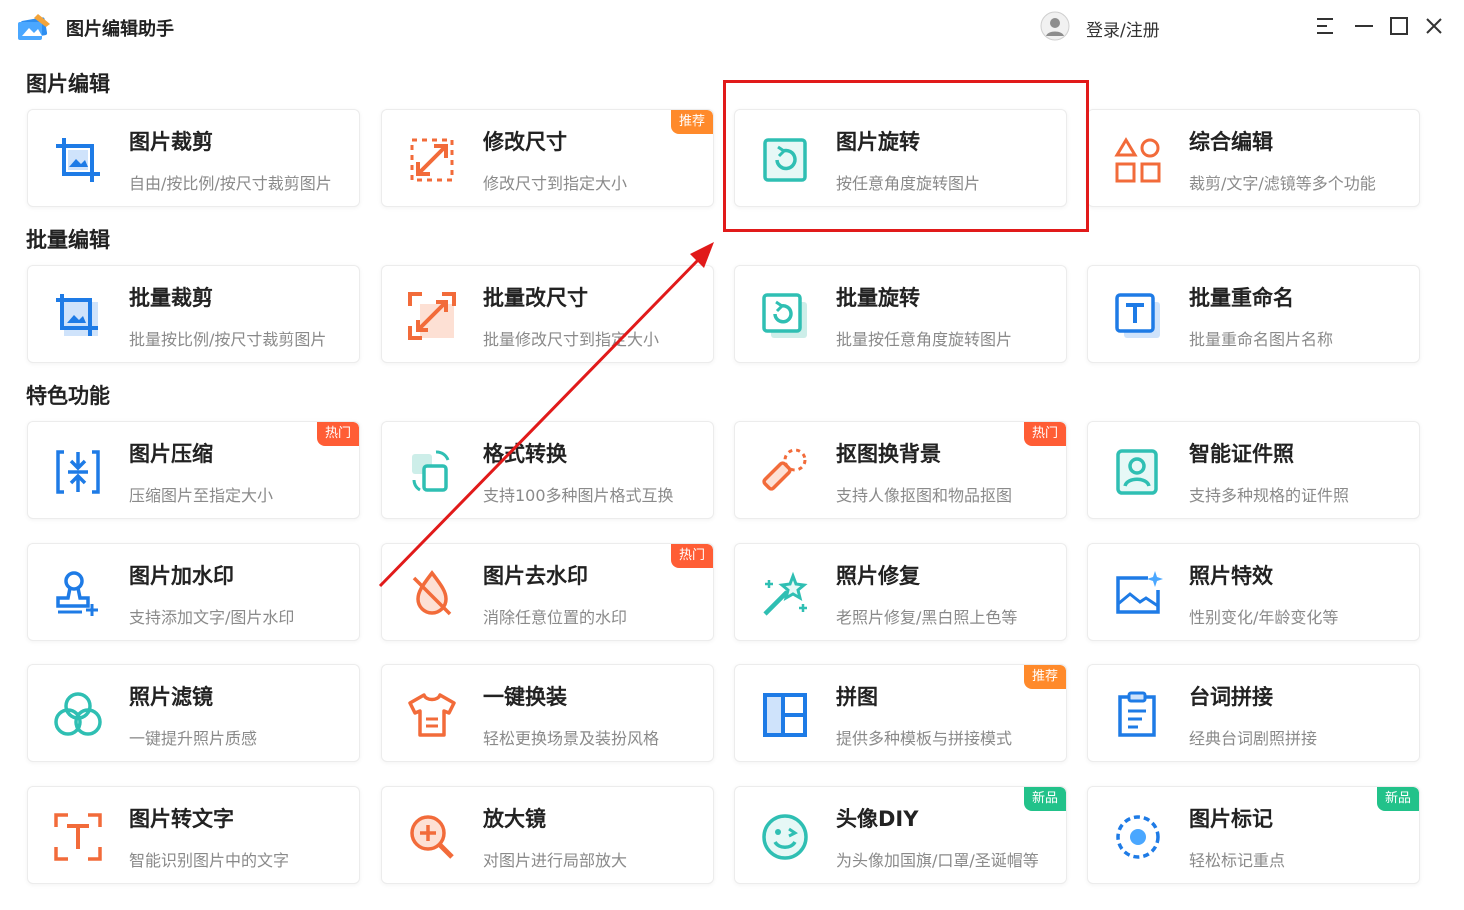 This screenshot has width=1464, height=910. Describe the element at coordinates (547, 314) in the screenshot. I see `card-batch-resize: 批量改尺寸 批量修改尺寸到指定大小` at that location.